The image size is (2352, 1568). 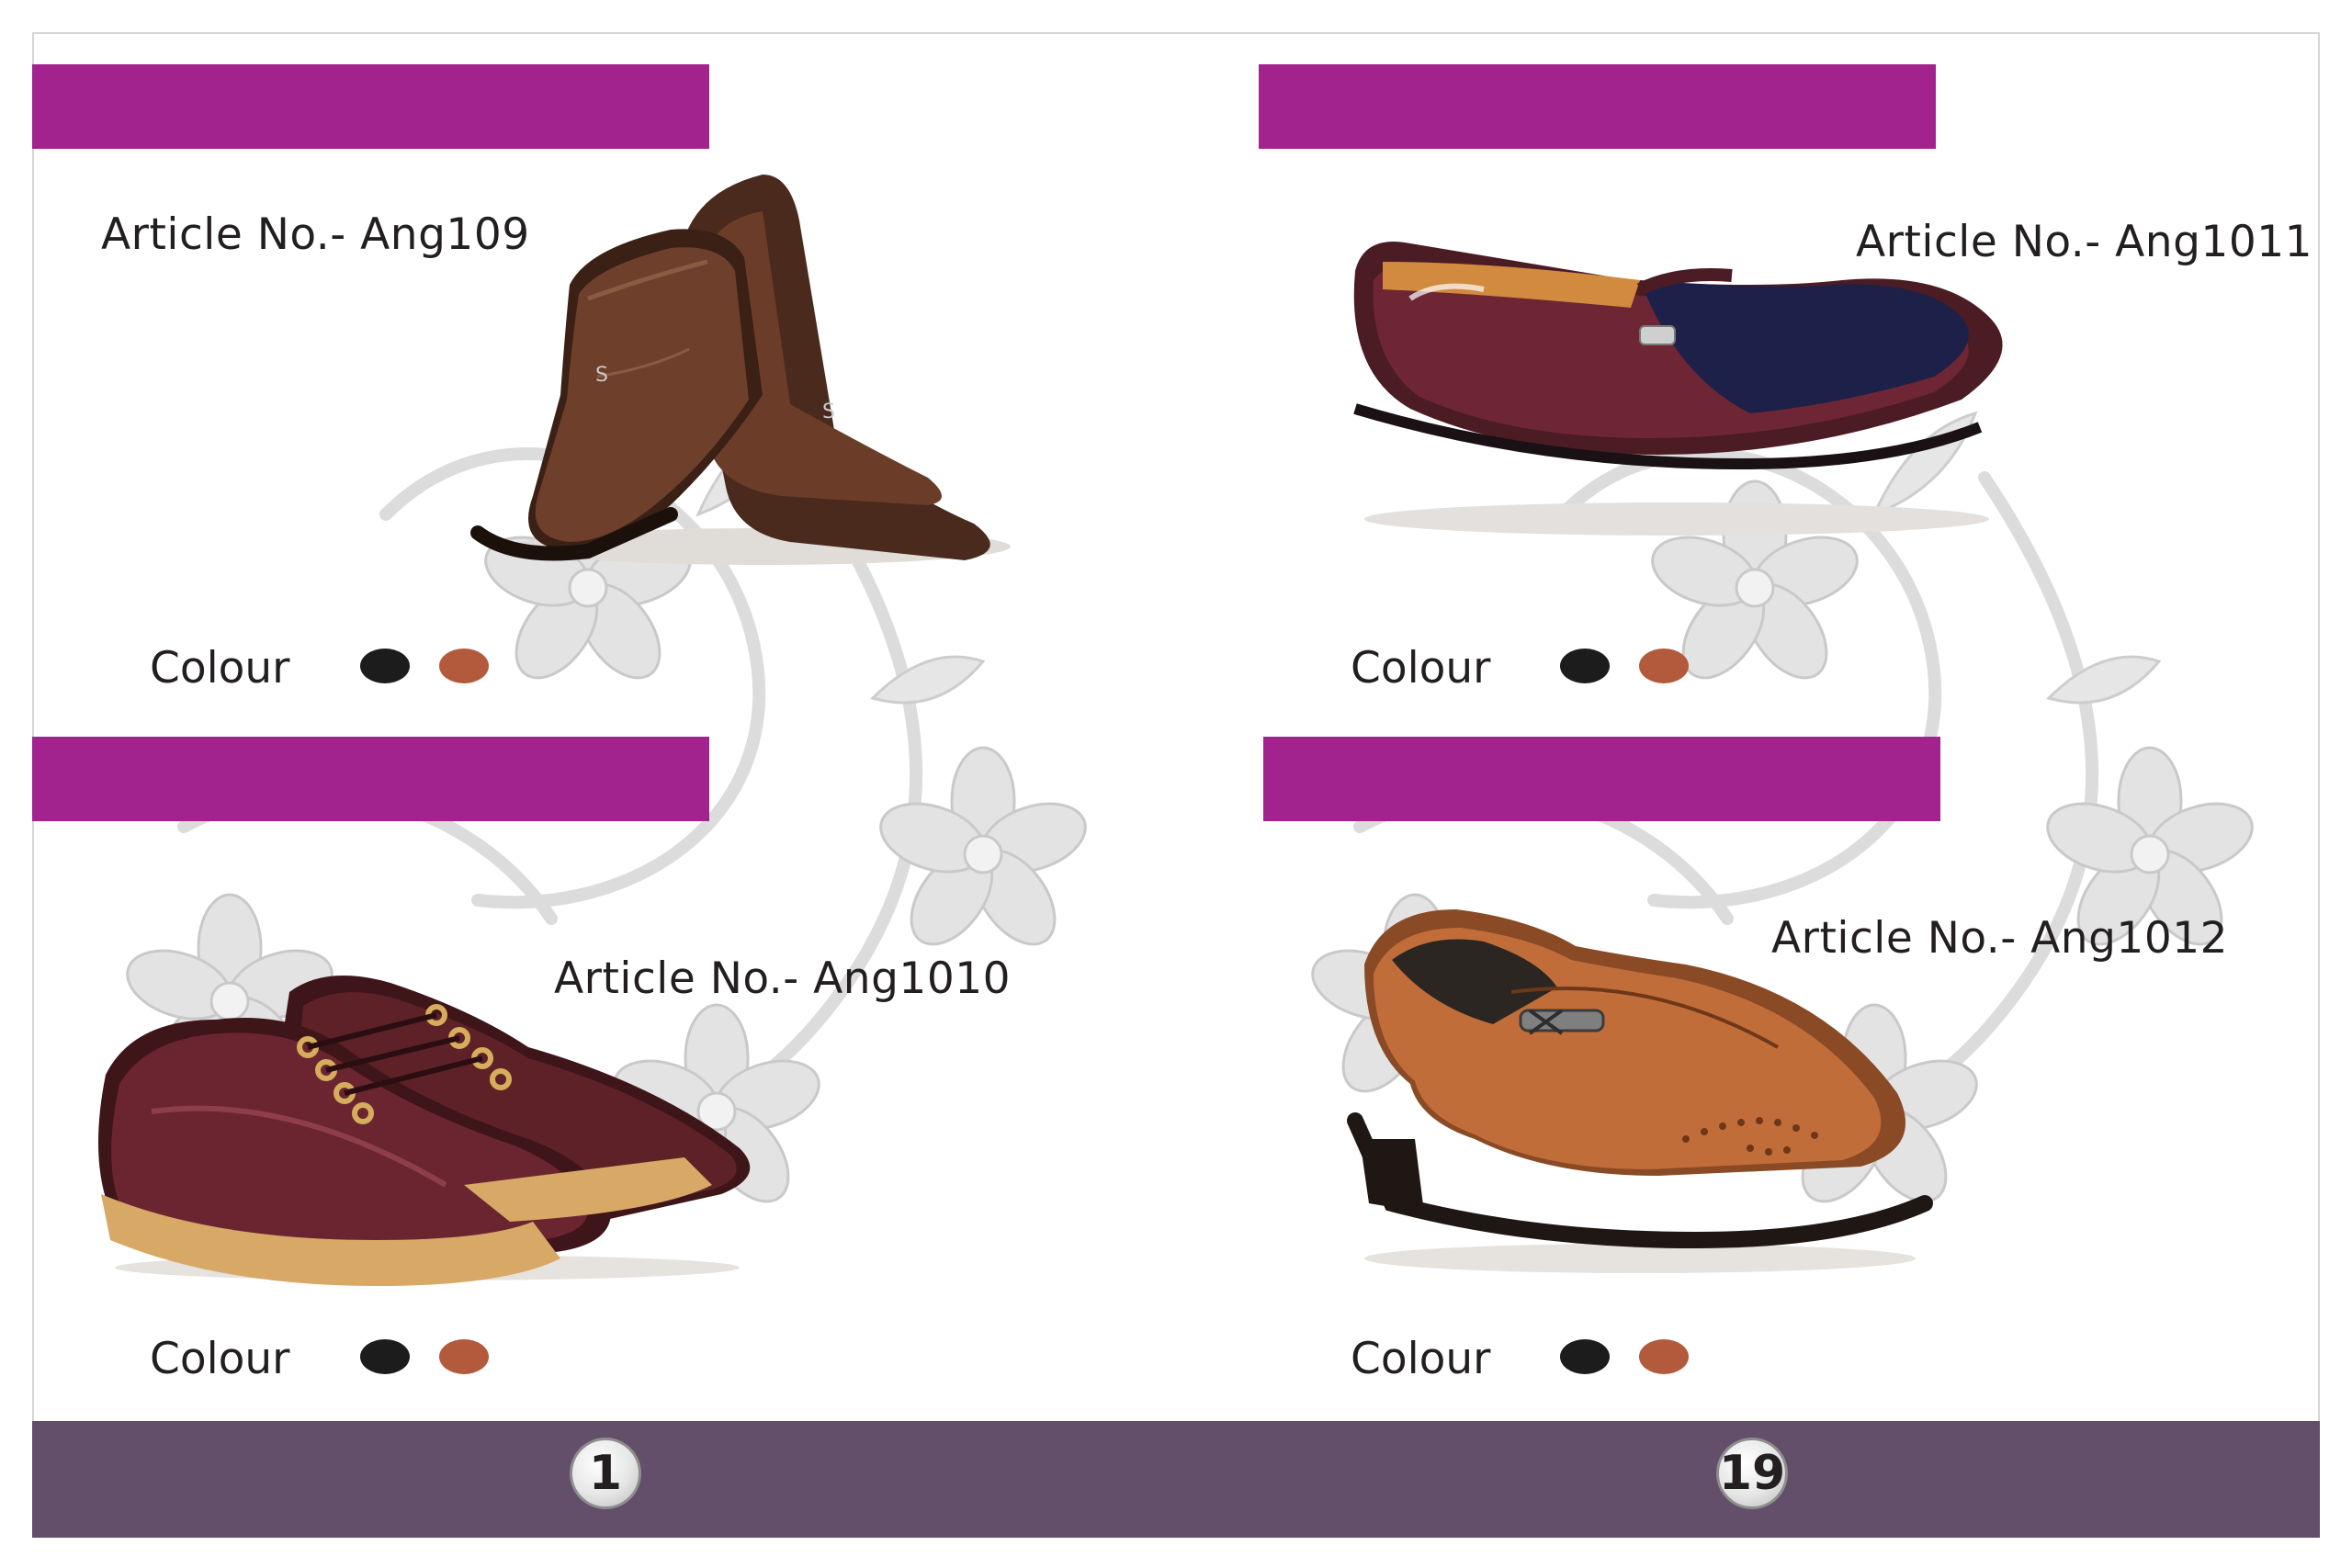 I want to click on page-number-right: 19, so click(x=1752, y=1473).